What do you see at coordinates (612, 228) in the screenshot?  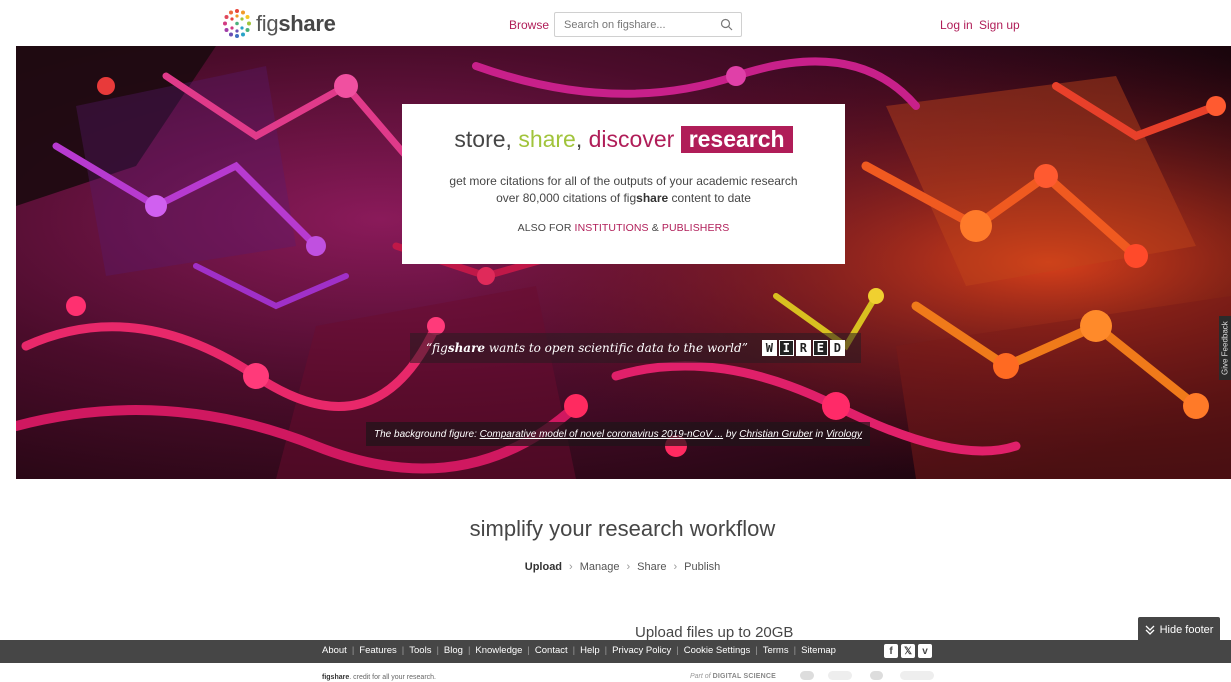 I see `institutions-link: INSTITUTIONS` at bounding box center [612, 228].